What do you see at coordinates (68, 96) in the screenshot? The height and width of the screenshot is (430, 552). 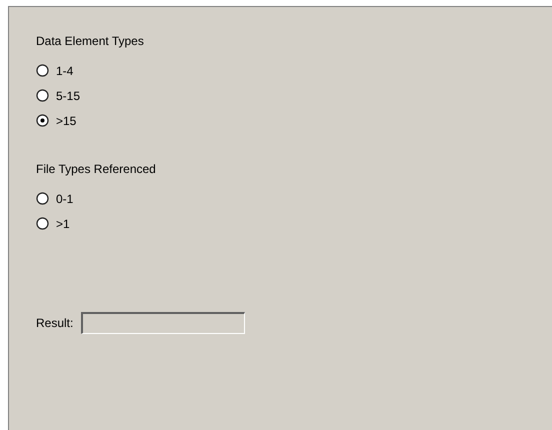 I see `option-label: 5-15` at bounding box center [68, 96].